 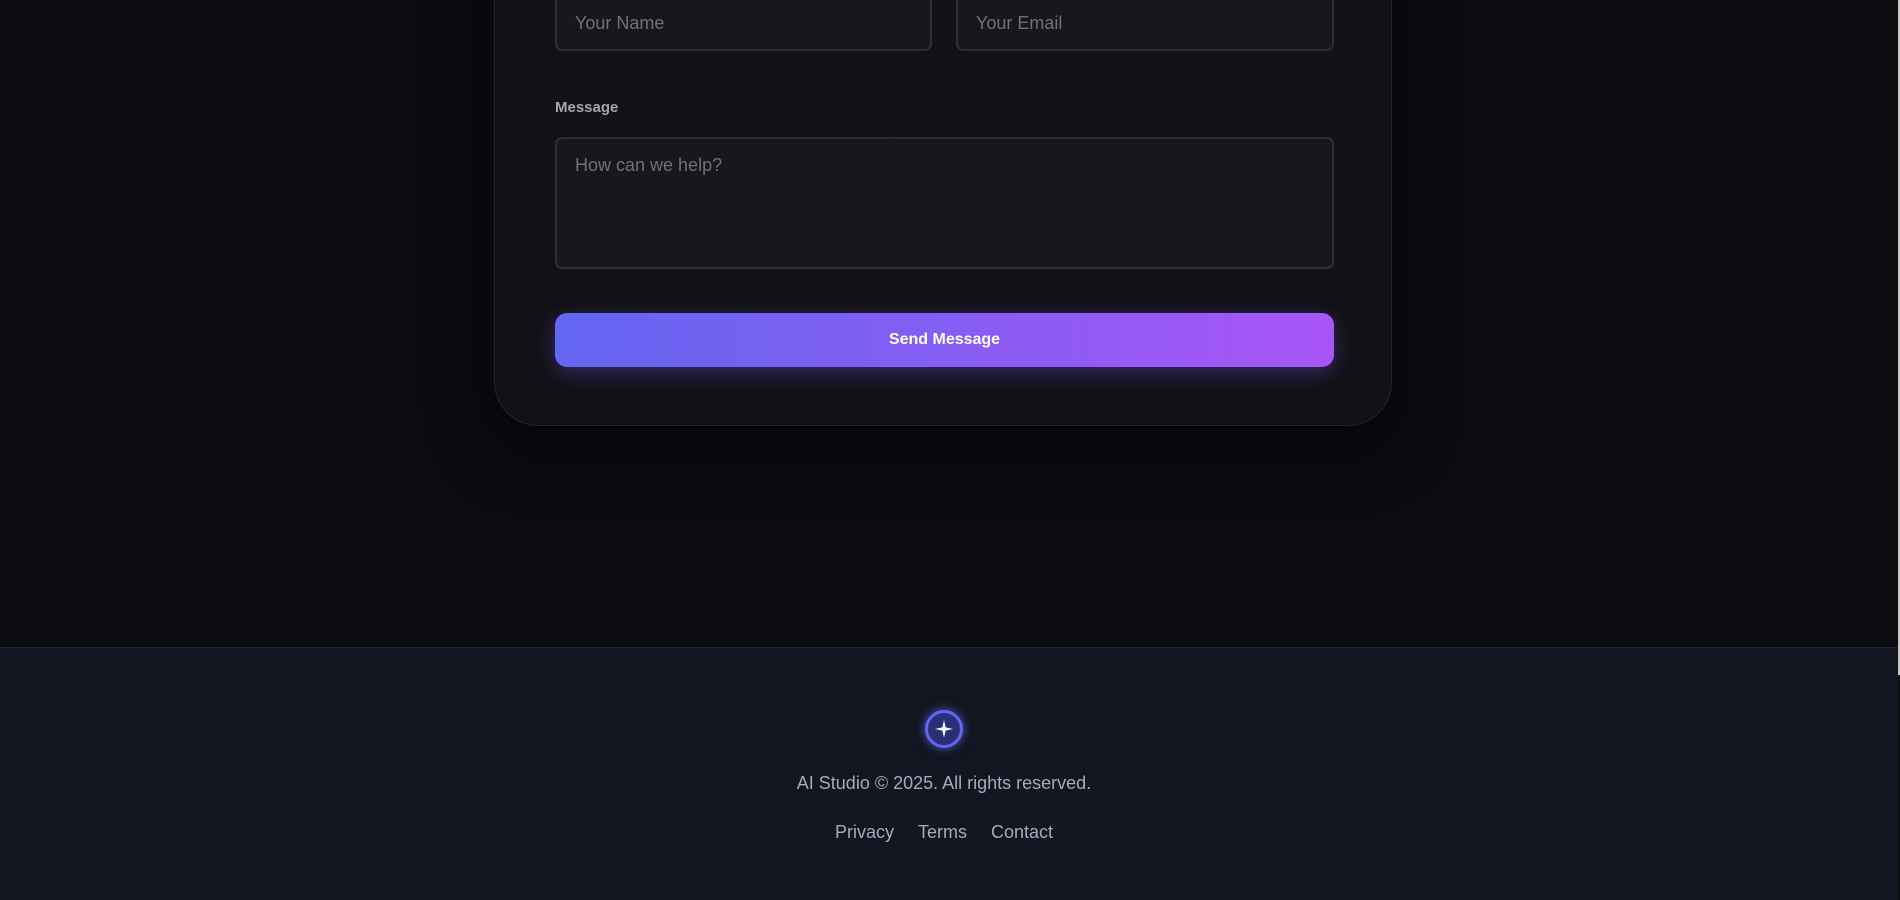 What do you see at coordinates (944, 203) in the screenshot?
I see `message-textarea: How can we help?` at bounding box center [944, 203].